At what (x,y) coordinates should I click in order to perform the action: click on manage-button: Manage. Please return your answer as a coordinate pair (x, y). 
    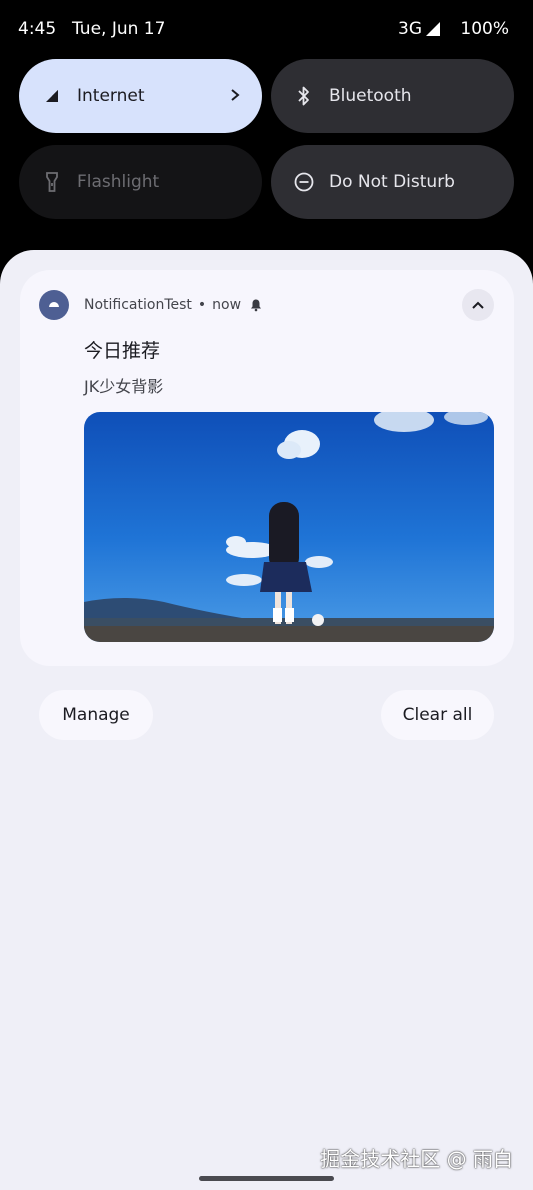
    Looking at the image, I should click on (96, 715).